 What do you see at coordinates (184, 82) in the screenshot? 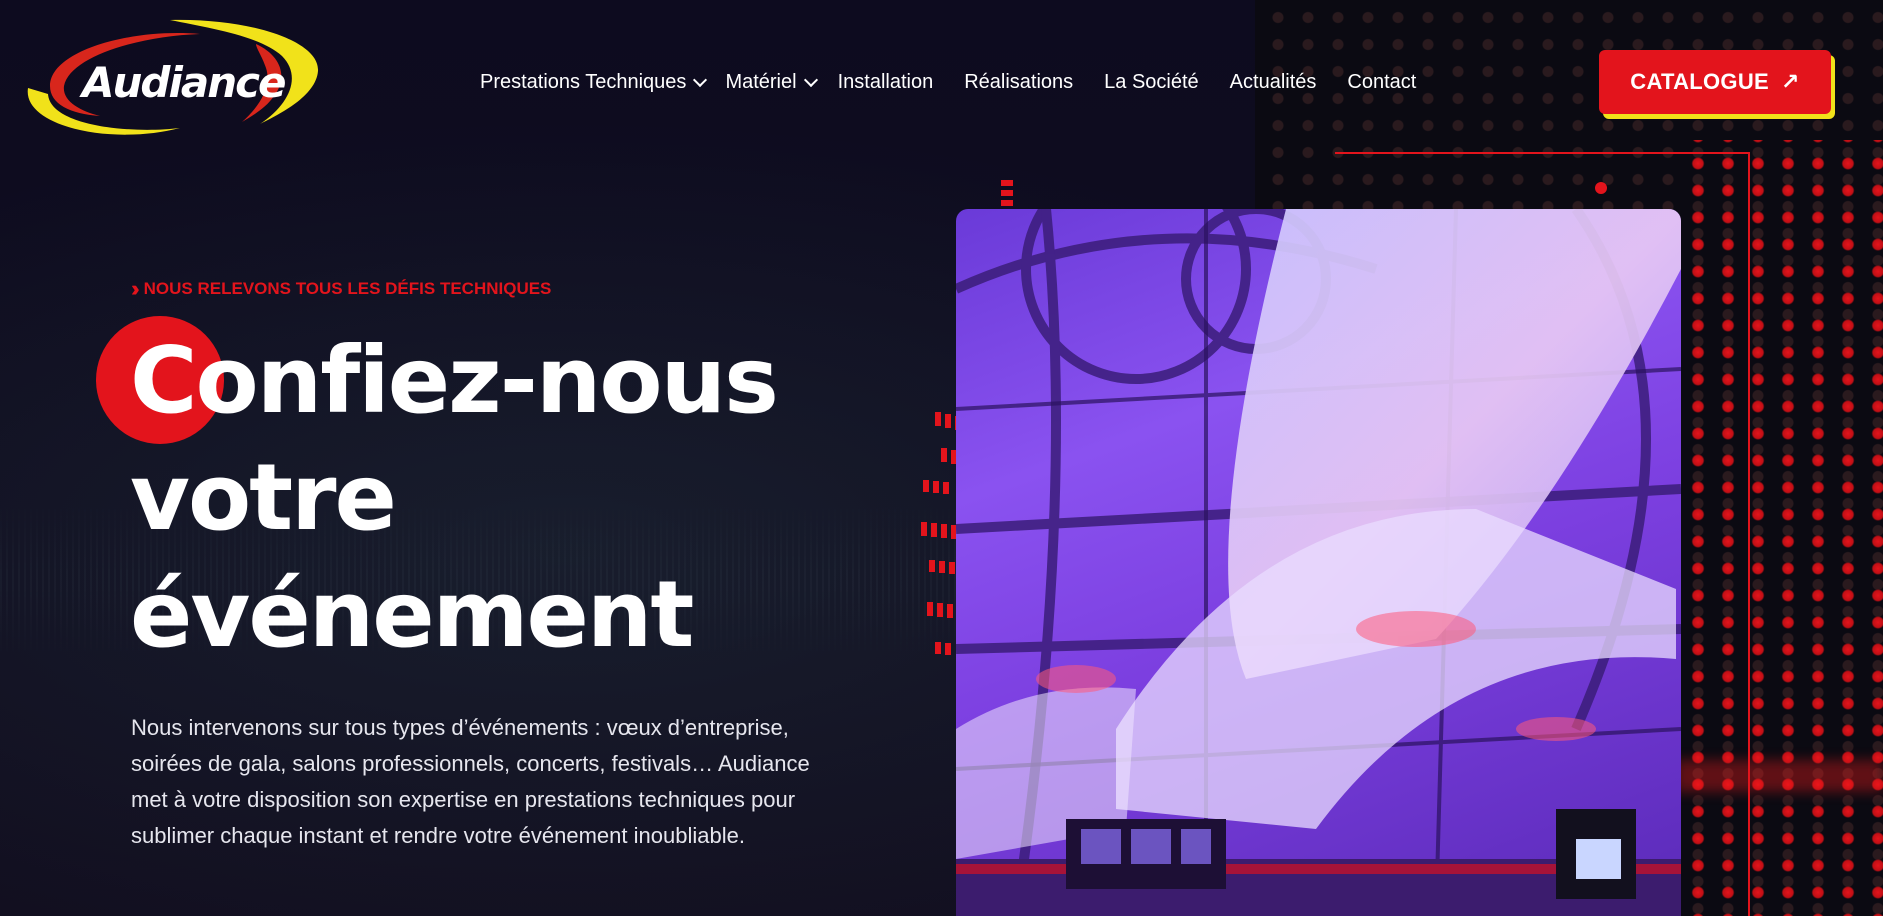
I see `logo-text: Audiance` at bounding box center [184, 82].